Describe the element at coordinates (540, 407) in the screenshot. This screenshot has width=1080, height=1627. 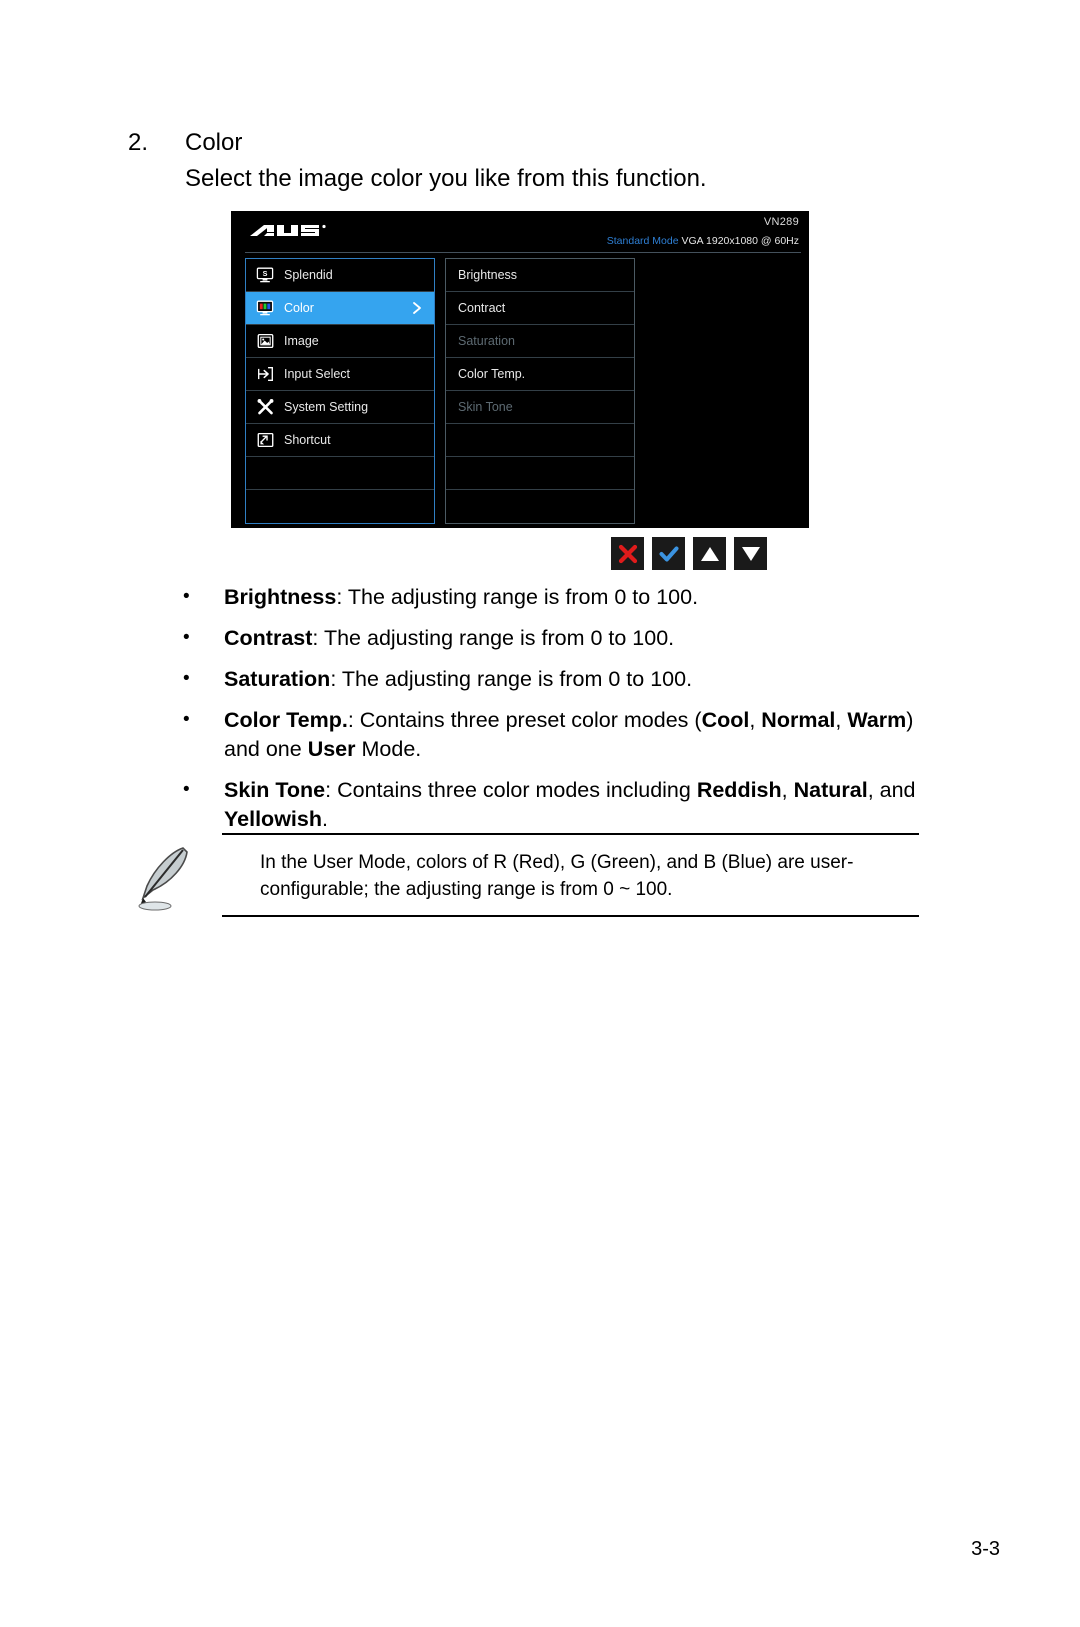
I see `osd-submenu-item-skin-tone: Skin Tone` at that location.